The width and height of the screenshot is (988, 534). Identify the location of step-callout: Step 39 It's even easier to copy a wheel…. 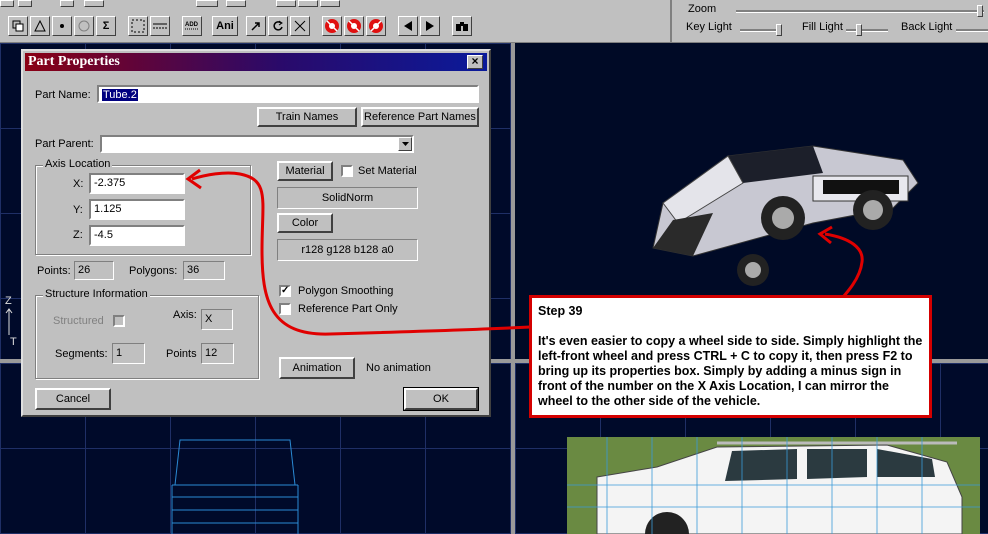
(730, 356).